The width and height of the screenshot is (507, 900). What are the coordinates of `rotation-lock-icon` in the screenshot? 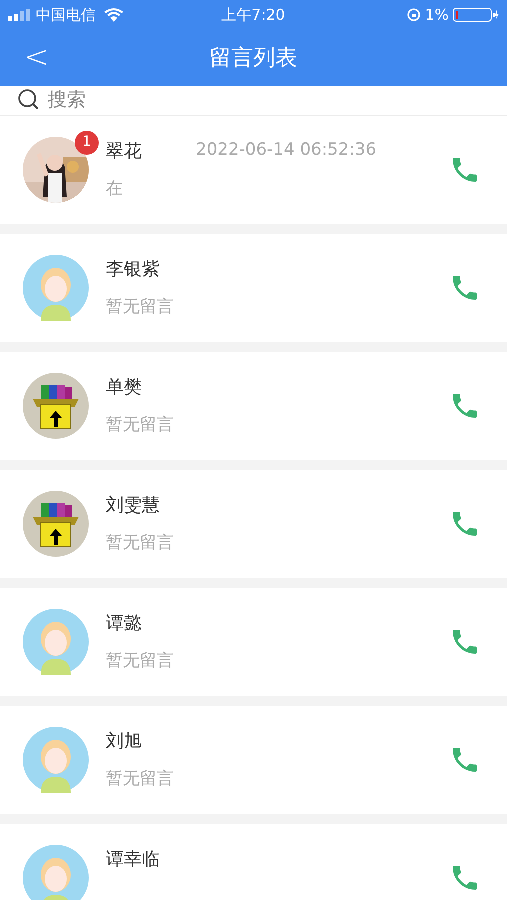 It's located at (414, 15).